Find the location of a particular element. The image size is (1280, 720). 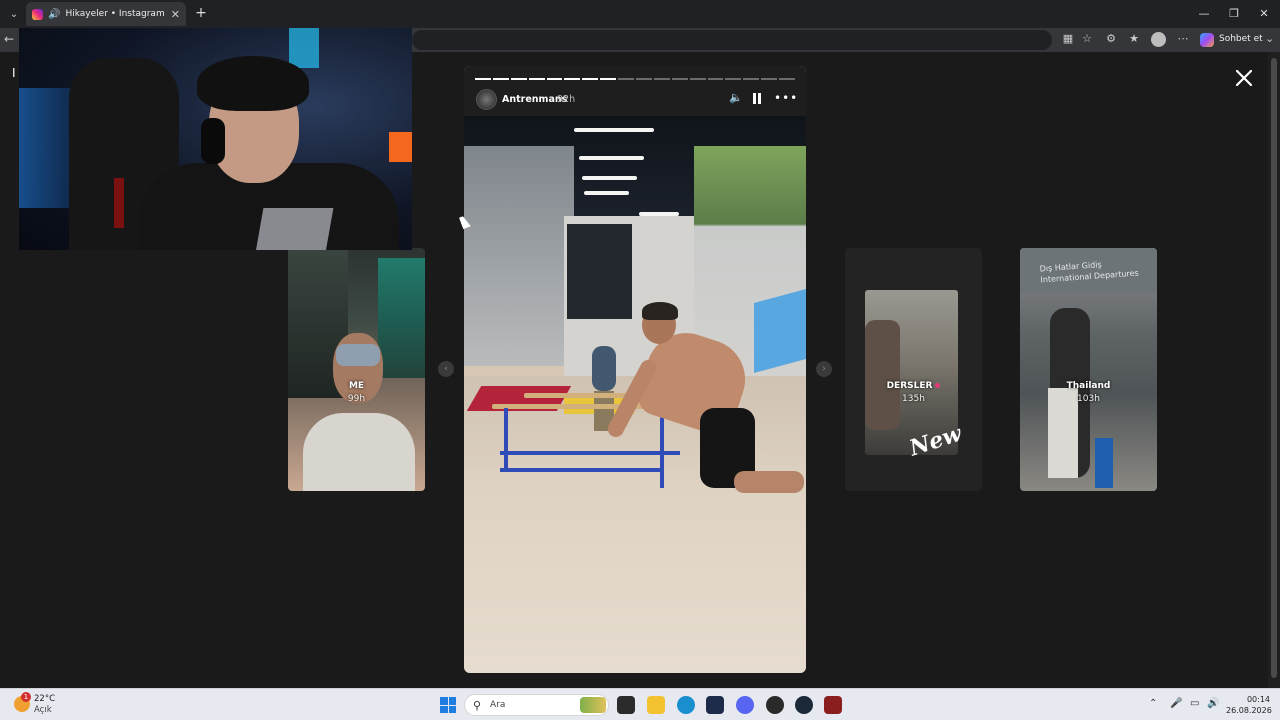

story-progress-bar is located at coordinates (635, 79).